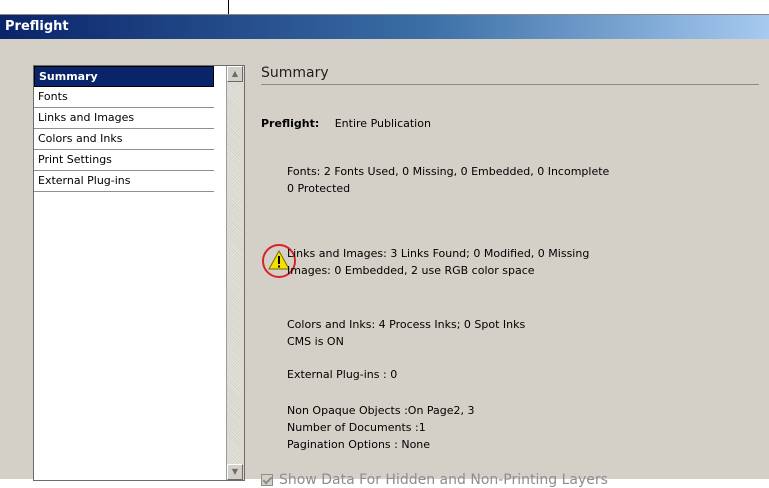 The height and width of the screenshot is (488, 769). I want to click on preflight-label: Preflight:, so click(290, 123).